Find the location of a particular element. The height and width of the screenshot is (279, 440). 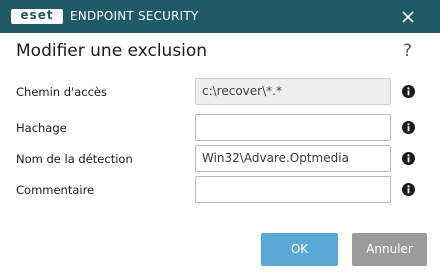

comment-label: Commentaire is located at coordinates (55, 190).